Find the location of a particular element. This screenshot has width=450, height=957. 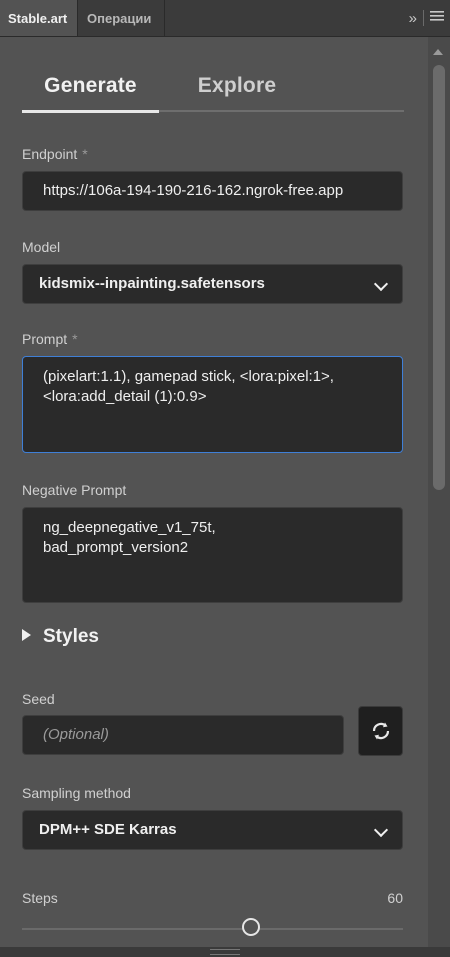

panel-tabbar: Stable.art Операции » is located at coordinates (225, 18).